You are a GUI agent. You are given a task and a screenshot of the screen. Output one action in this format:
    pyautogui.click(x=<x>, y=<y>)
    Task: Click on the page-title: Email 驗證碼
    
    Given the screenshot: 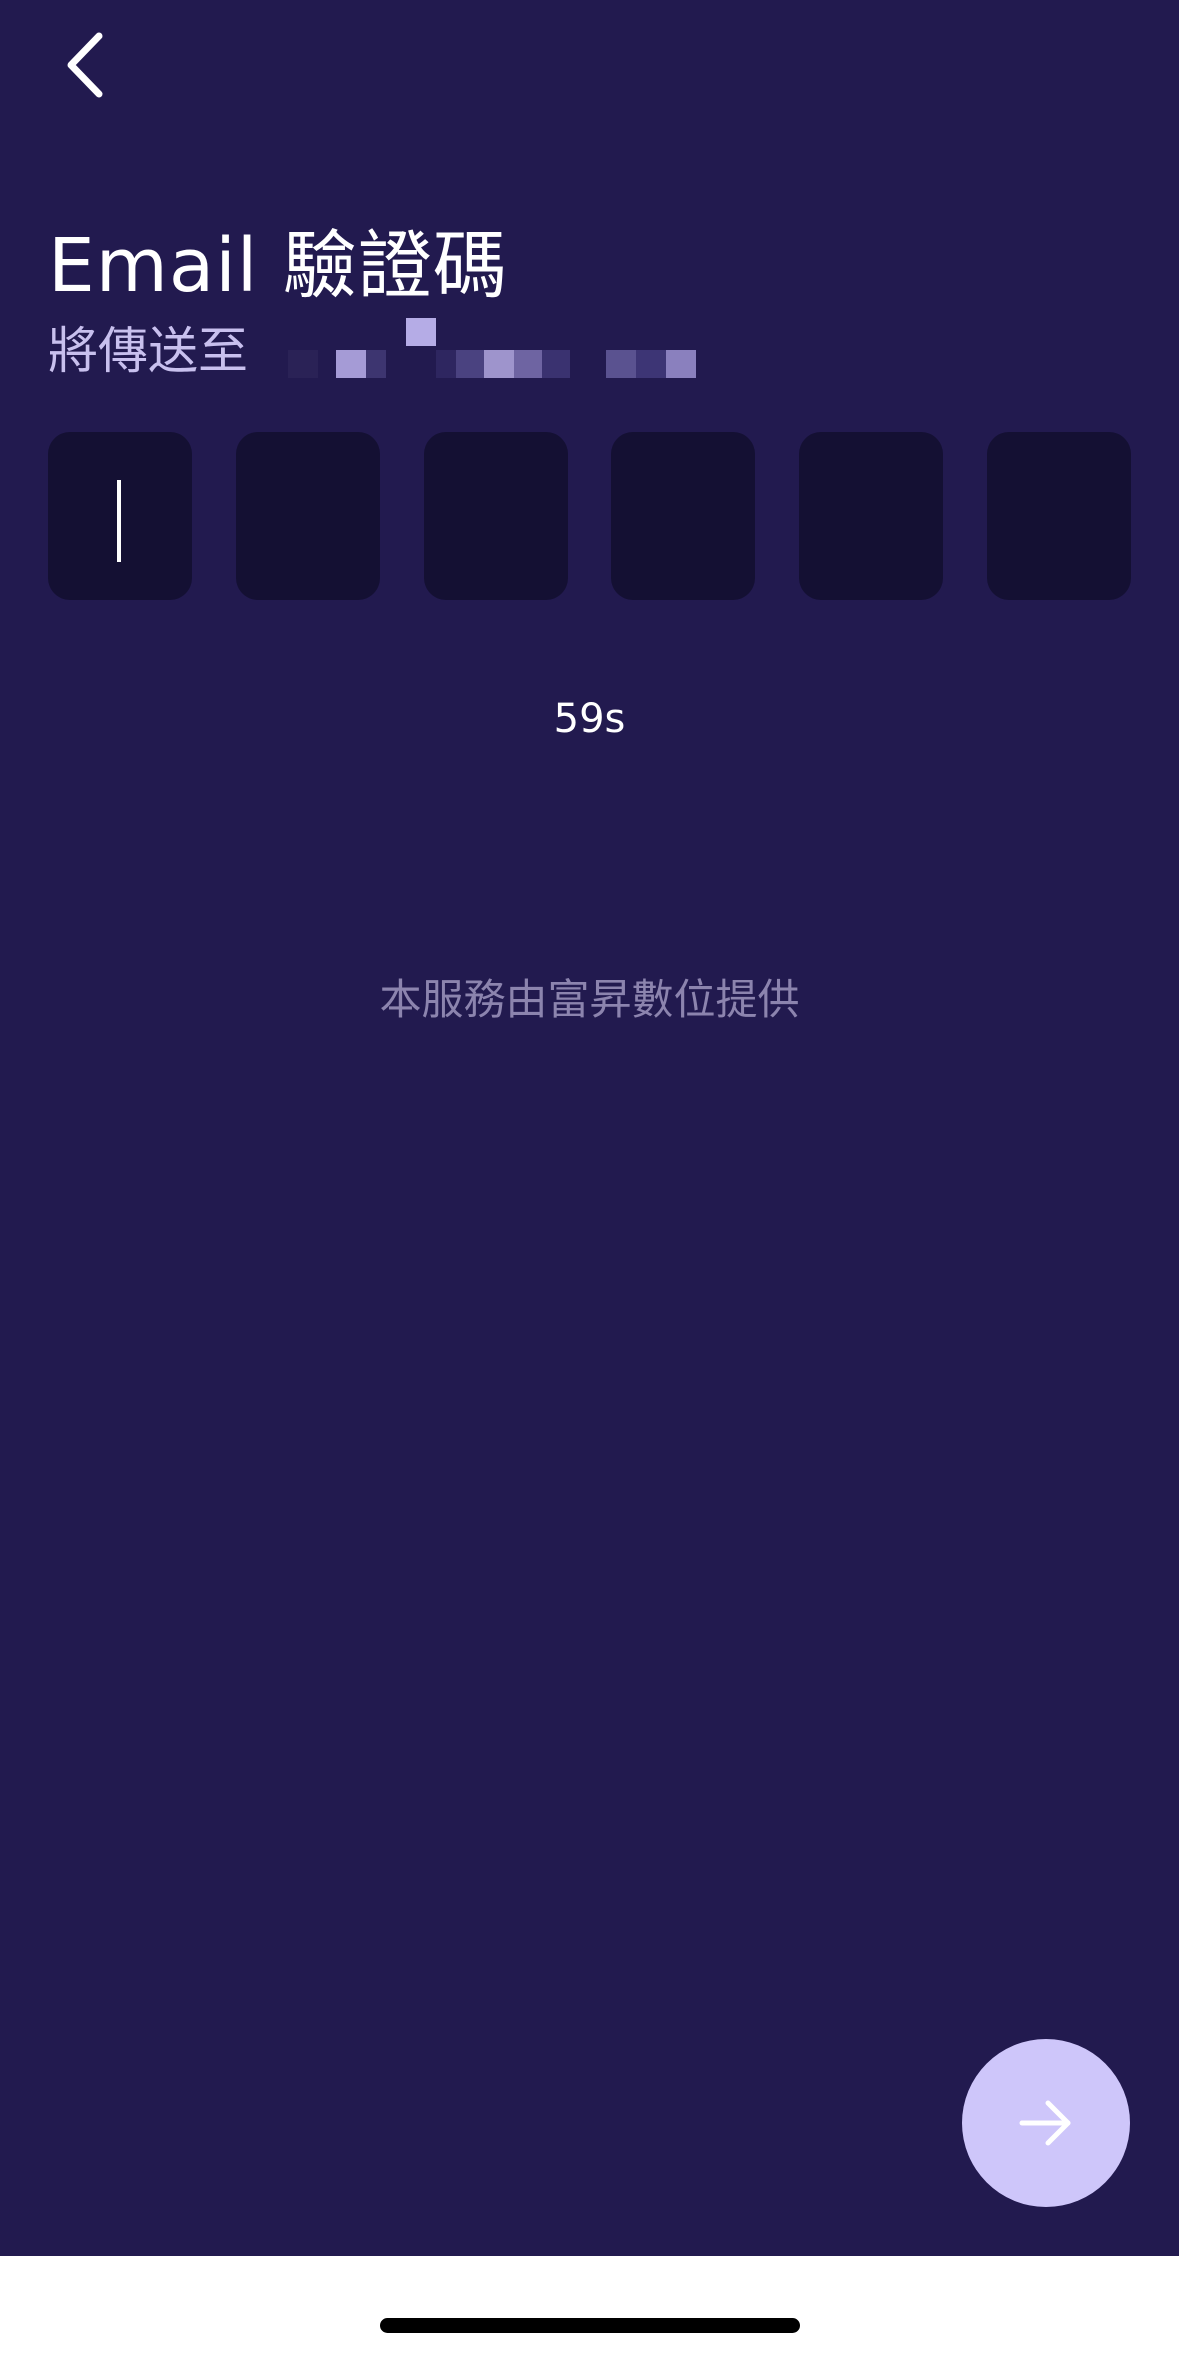 What is the action you would take?
    pyautogui.click(x=278, y=266)
    